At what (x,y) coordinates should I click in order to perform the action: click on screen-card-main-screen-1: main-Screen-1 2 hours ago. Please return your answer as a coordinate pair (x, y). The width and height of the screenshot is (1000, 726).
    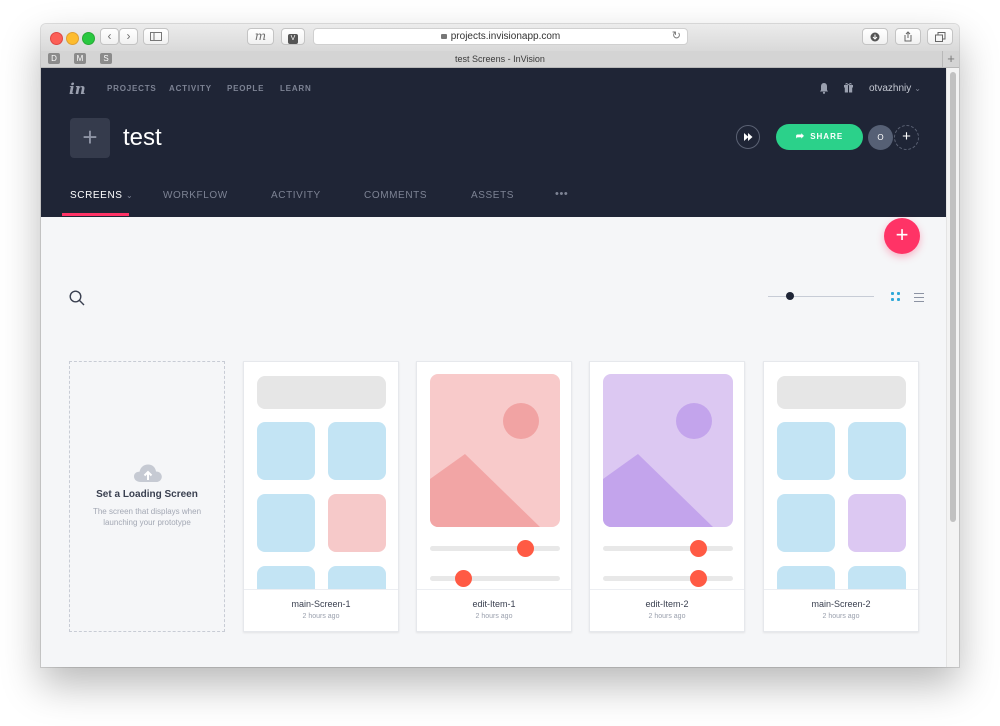
    Looking at the image, I should click on (321, 496).